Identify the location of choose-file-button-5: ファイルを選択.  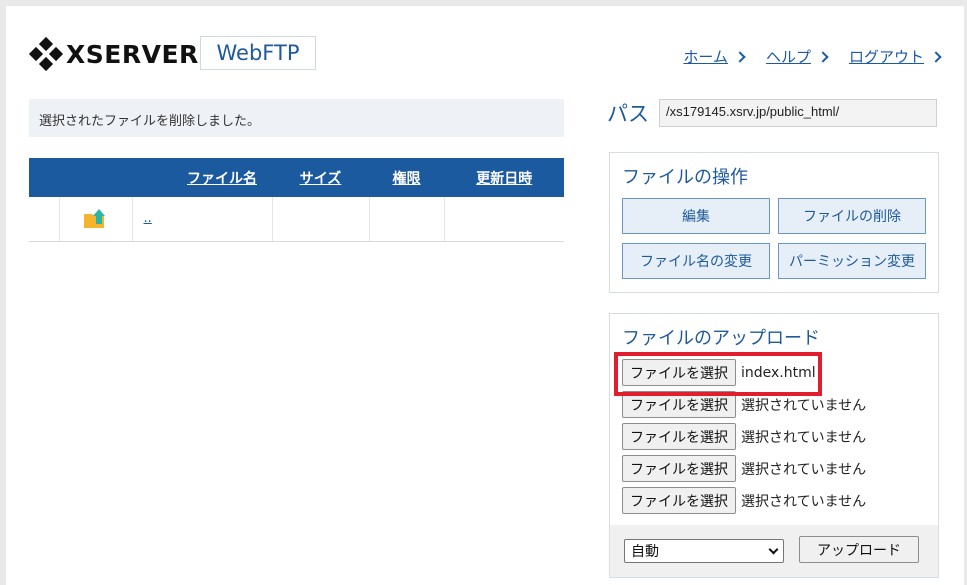
(679, 500).